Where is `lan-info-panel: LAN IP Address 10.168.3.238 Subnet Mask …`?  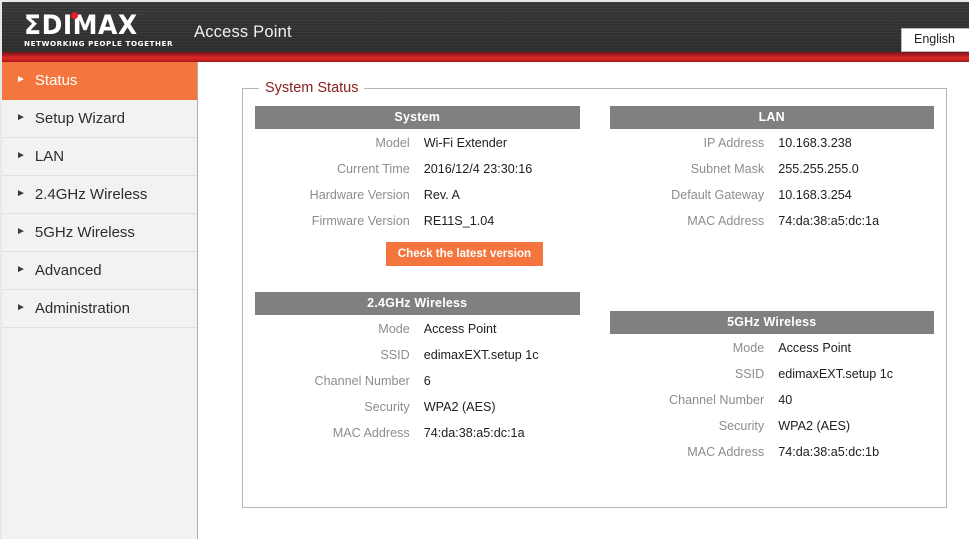 lan-info-panel: LAN IP Address 10.168.3.238 Subnet Mask … is located at coordinates (772, 173).